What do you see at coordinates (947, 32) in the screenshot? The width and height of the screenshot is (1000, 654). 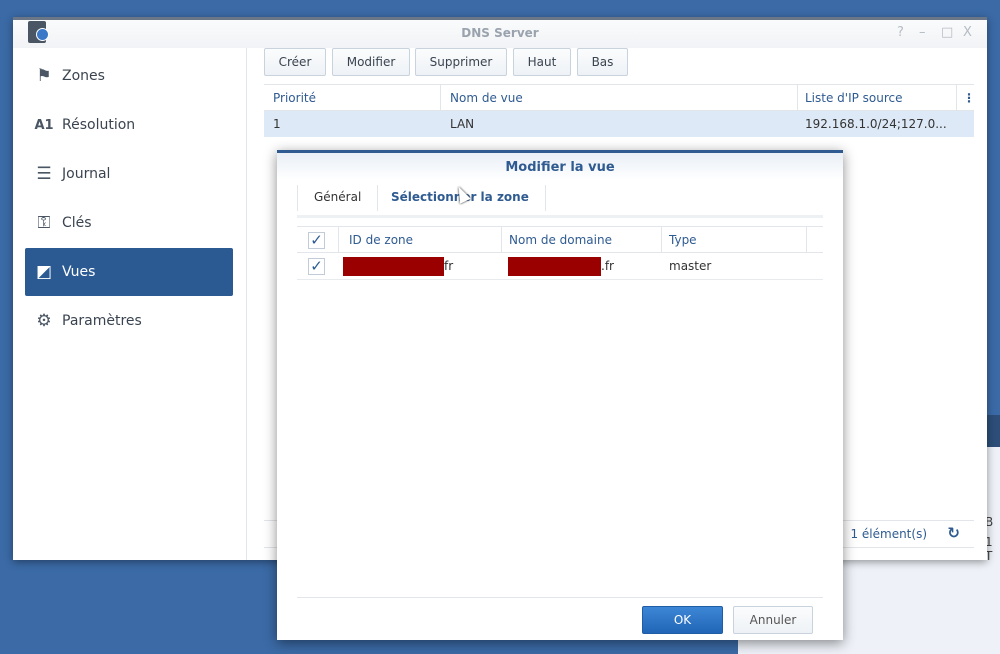 I see `maximize-icon: □` at bounding box center [947, 32].